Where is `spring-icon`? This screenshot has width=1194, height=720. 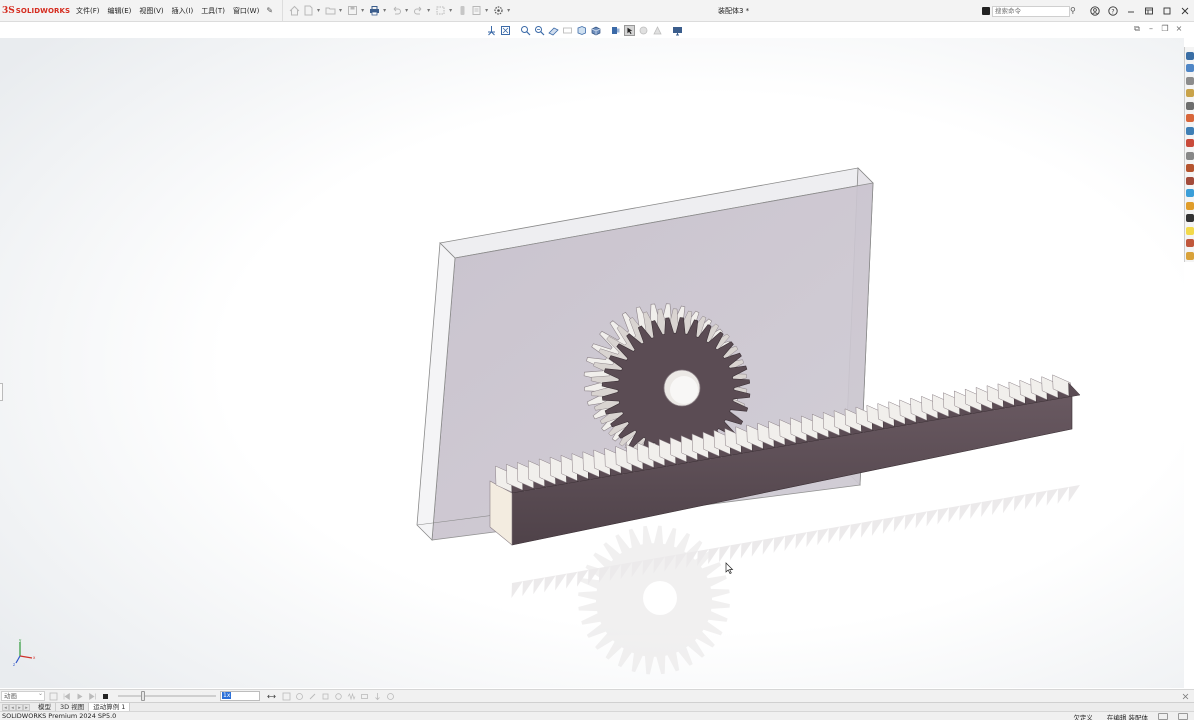
spring-icon is located at coordinates (351, 696).